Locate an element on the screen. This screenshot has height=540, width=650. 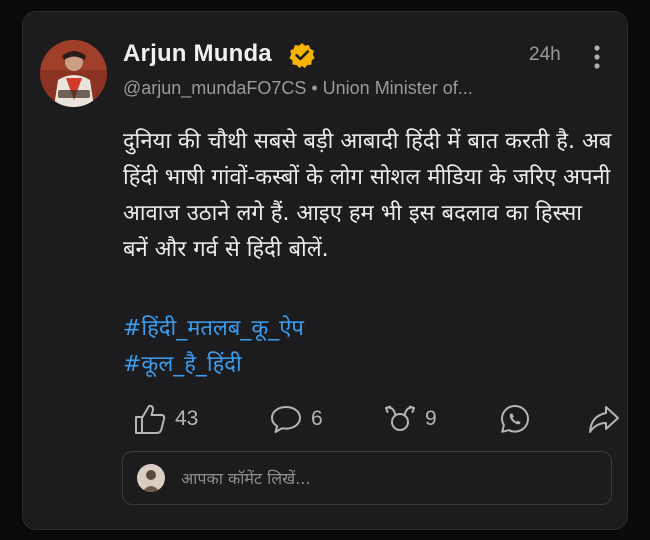
like-icon is located at coordinates (150, 419).